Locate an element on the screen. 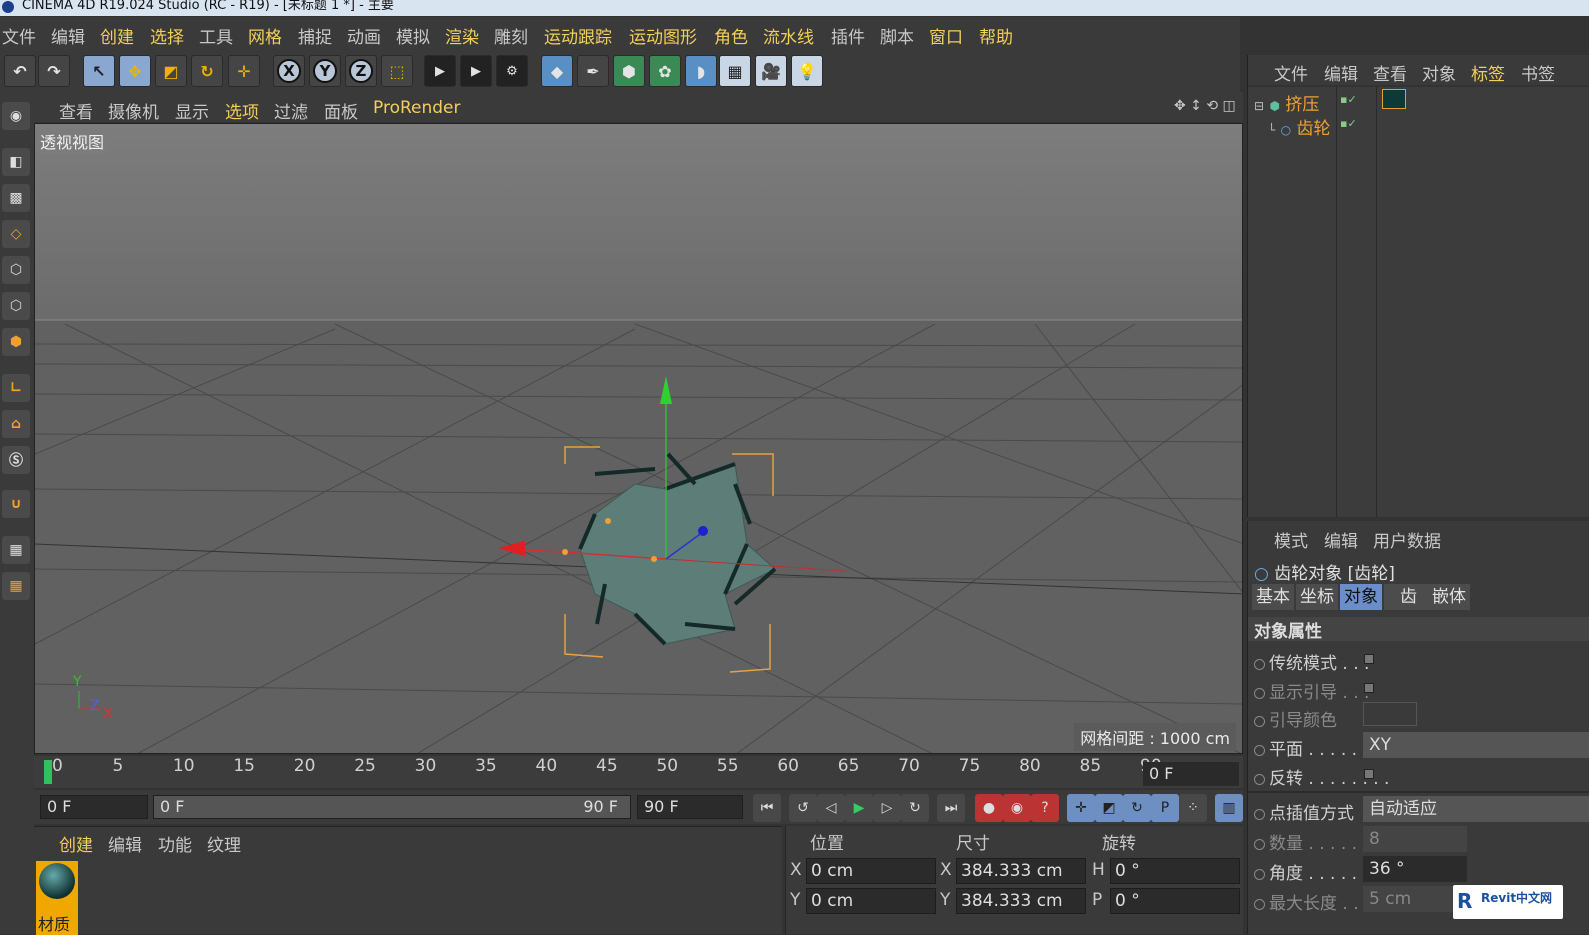  material-menu-edit: 编辑 is located at coordinates (125, 843).